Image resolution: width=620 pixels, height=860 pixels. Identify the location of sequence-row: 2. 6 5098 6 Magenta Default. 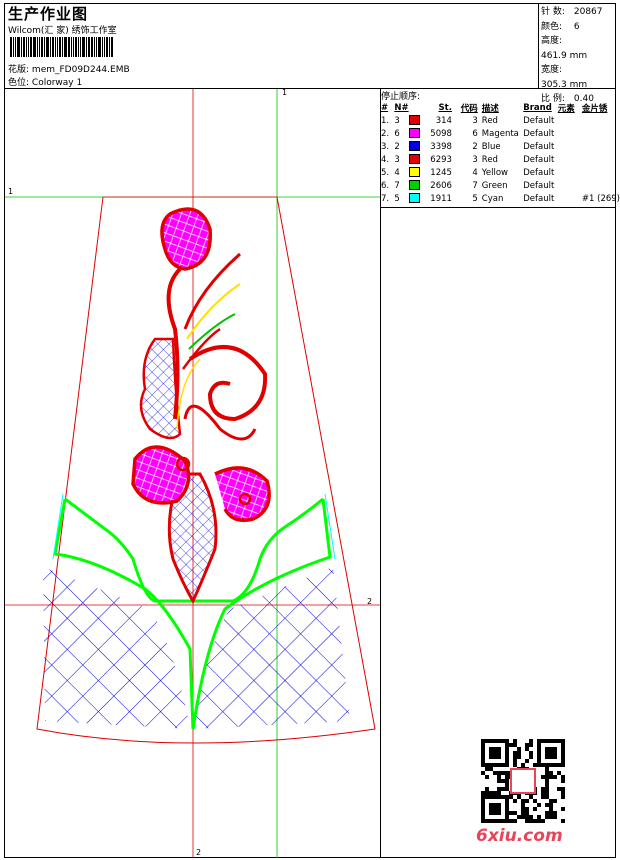
(500, 133).